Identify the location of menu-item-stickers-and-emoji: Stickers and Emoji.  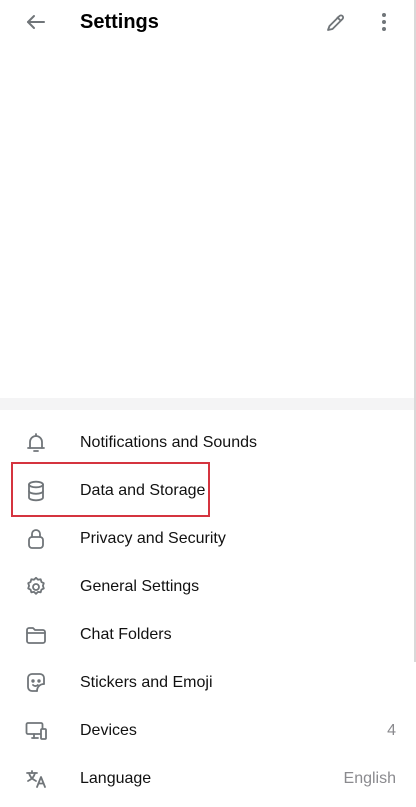
(207, 683).